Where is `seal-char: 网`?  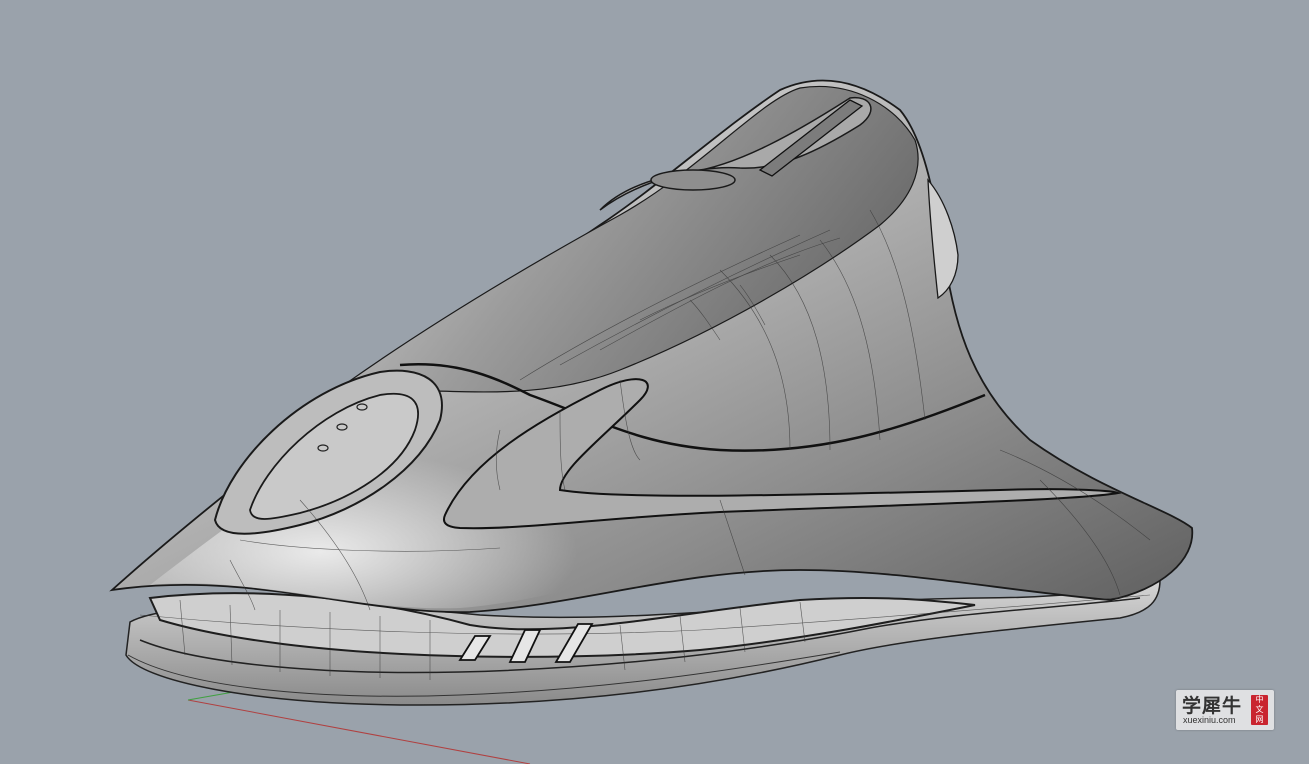 seal-char: 网 is located at coordinates (1259, 719).